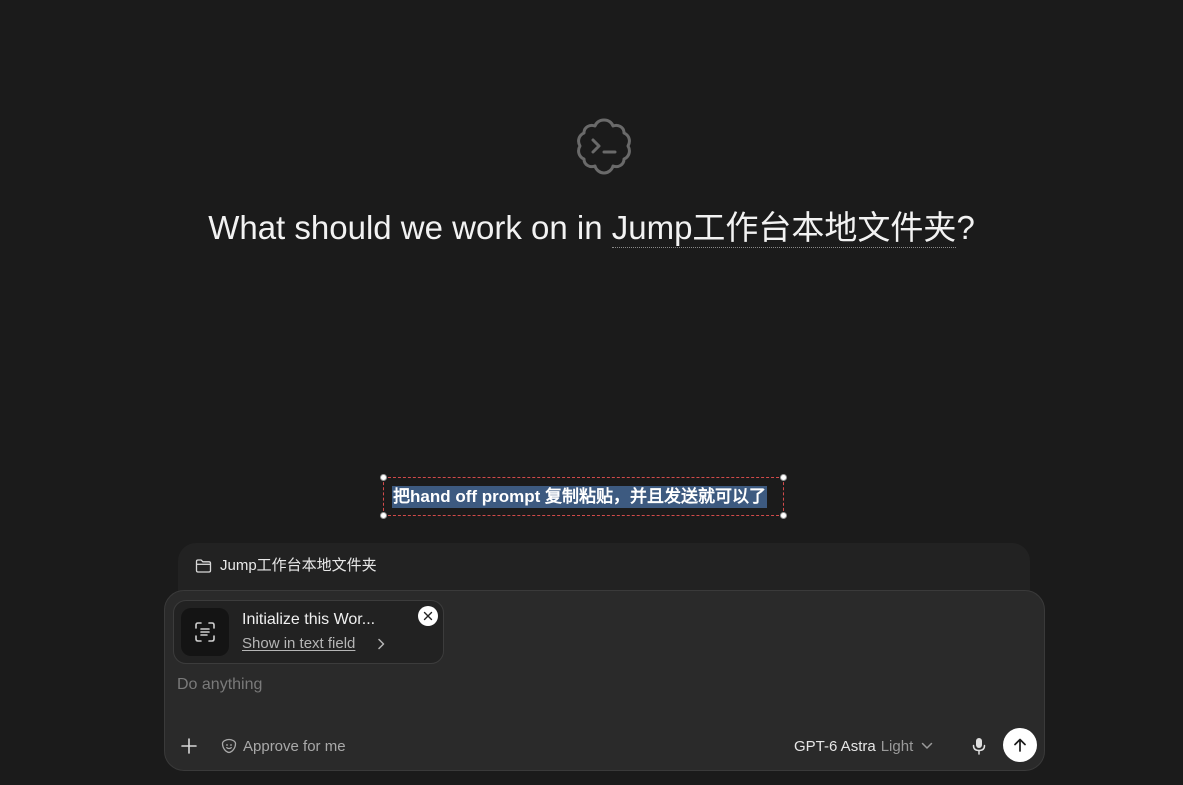 This screenshot has width=1183, height=785. What do you see at coordinates (979, 746) in the screenshot?
I see `microphone-button` at bounding box center [979, 746].